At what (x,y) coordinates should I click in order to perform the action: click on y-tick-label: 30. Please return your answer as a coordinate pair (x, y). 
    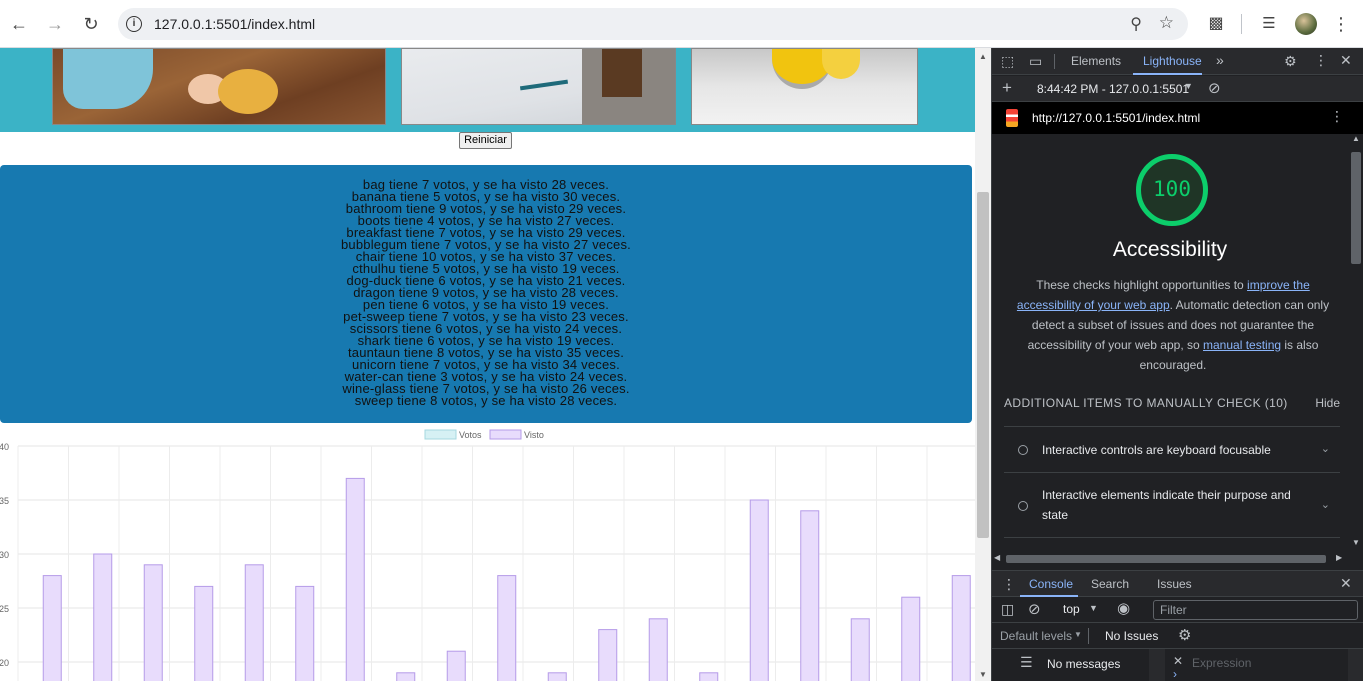
    Looking at the image, I should click on (4, 555).